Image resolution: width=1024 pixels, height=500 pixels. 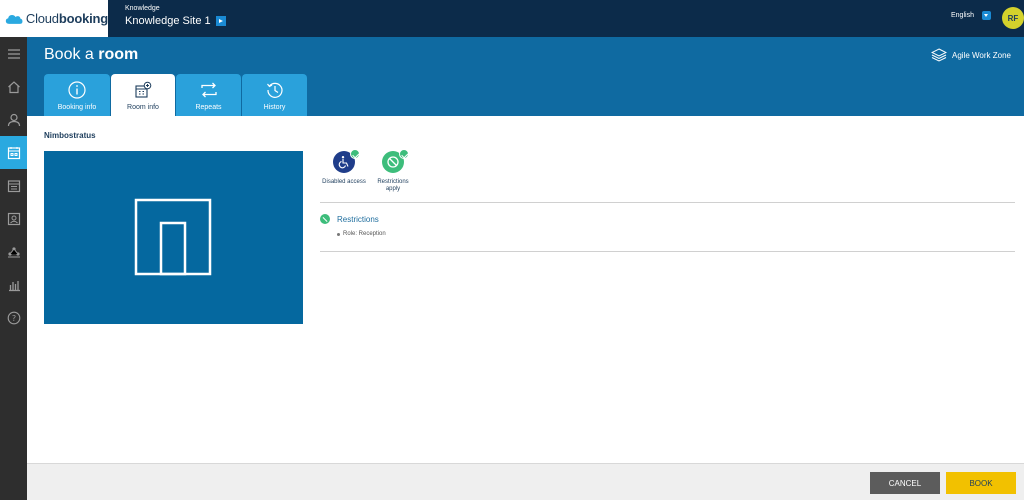 What do you see at coordinates (168, 21) in the screenshot?
I see `site-name: Knowledge Site 1` at bounding box center [168, 21].